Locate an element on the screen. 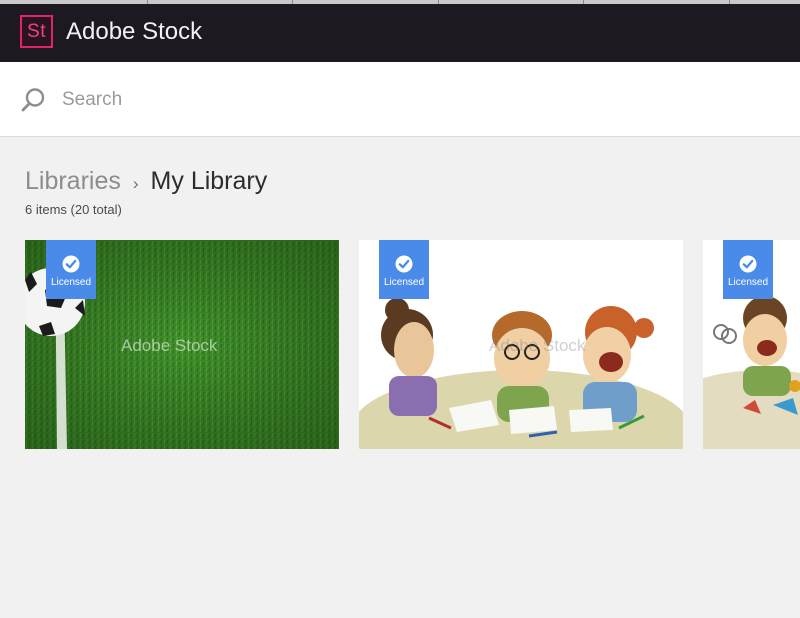 Image resolution: width=800 pixels, height=618 pixels. adobe-stock-logo: St is located at coordinates (36, 31).